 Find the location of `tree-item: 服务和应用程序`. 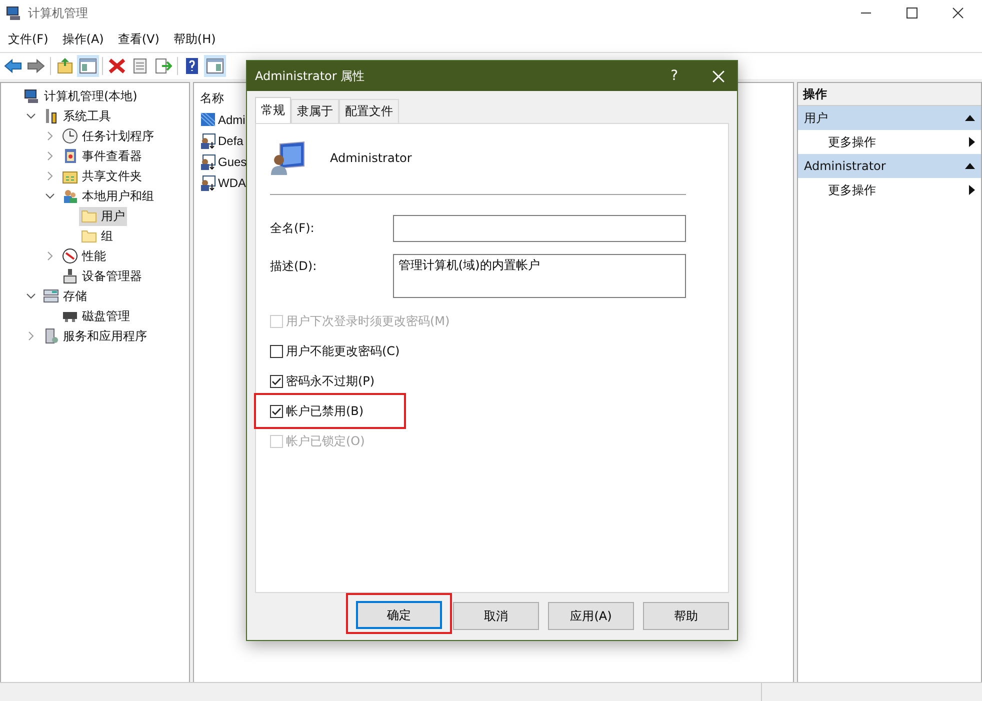

tree-item: 服务和应用程序 is located at coordinates (95, 336).